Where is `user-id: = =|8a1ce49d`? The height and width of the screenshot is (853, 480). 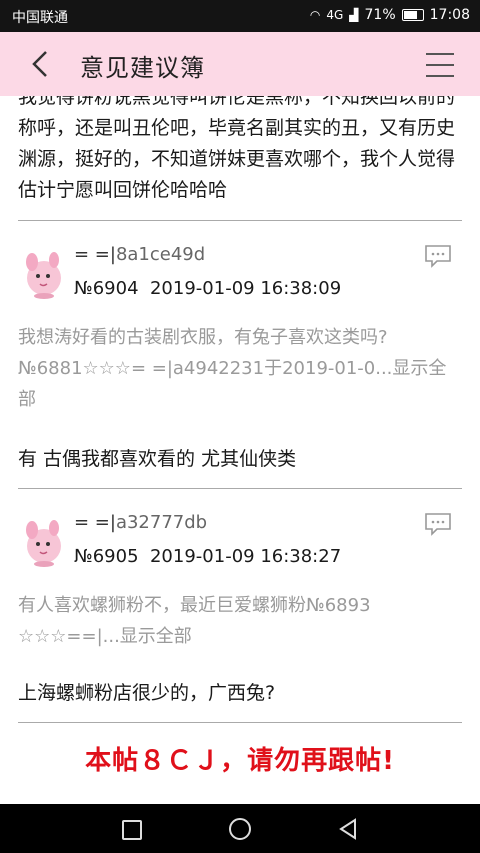 user-id: = =|8a1ce49d is located at coordinates (140, 254).